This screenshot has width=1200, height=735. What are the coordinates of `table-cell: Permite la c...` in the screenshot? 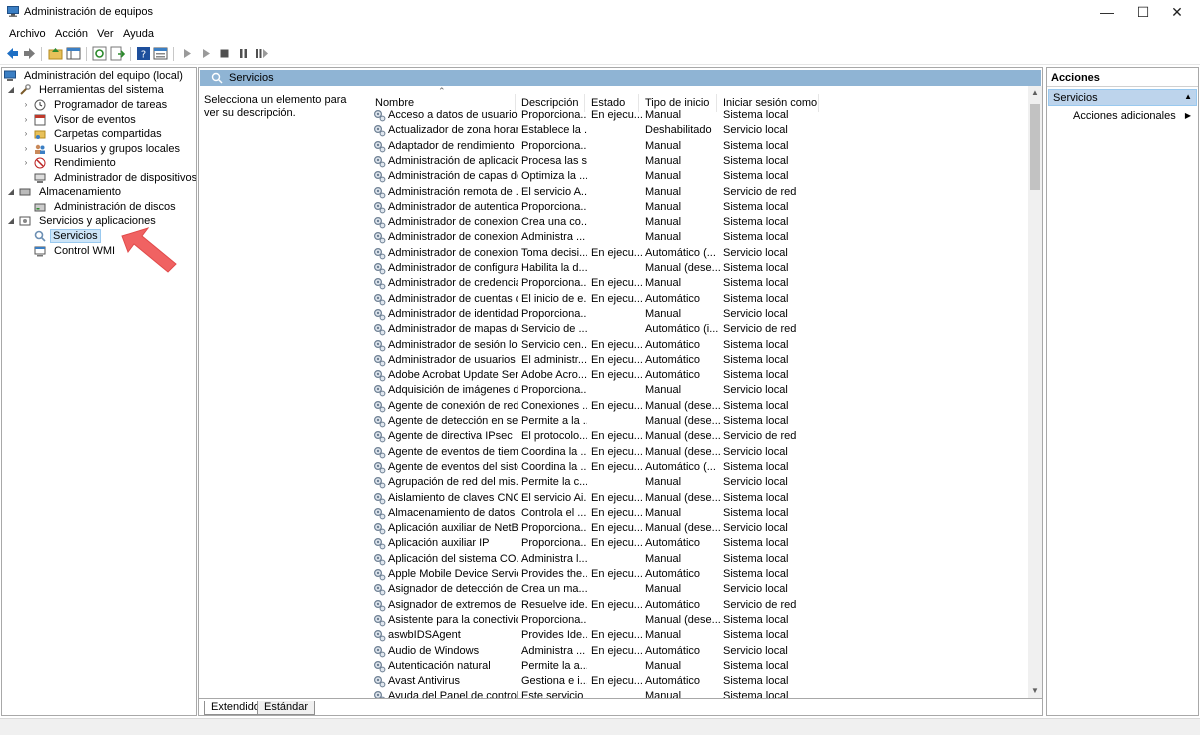 It's located at (554, 482).